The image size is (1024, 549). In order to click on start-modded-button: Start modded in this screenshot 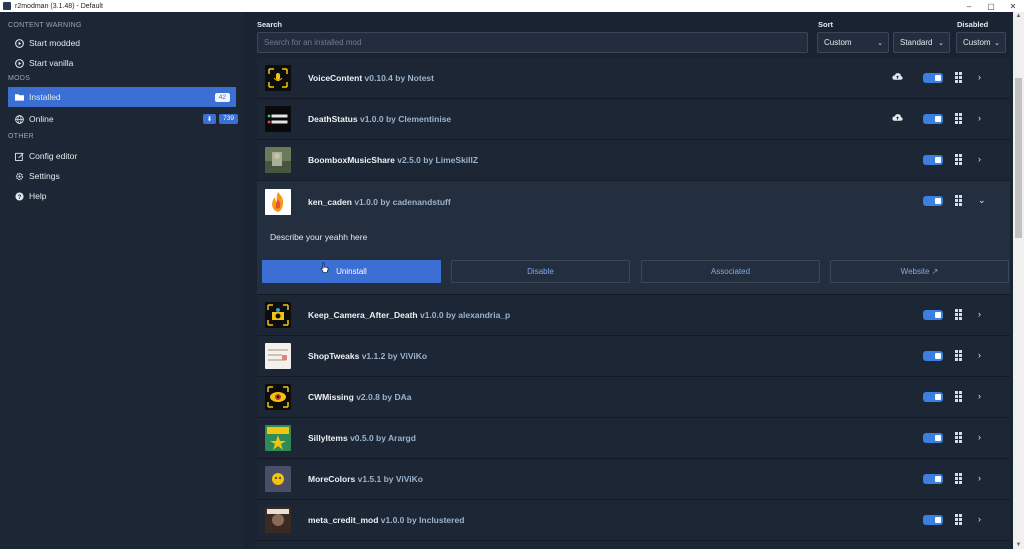, I will do `click(122, 43)`.